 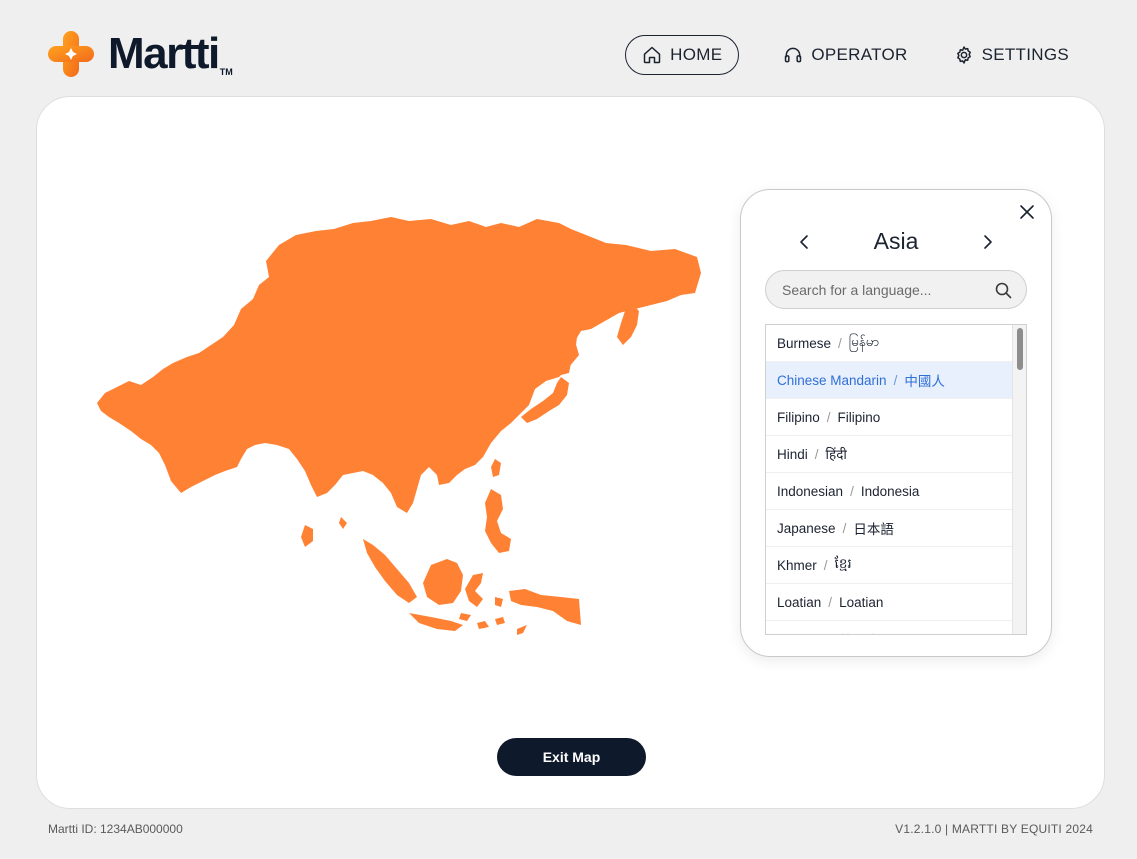 I want to click on language-search-input, so click(x=882, y=289).